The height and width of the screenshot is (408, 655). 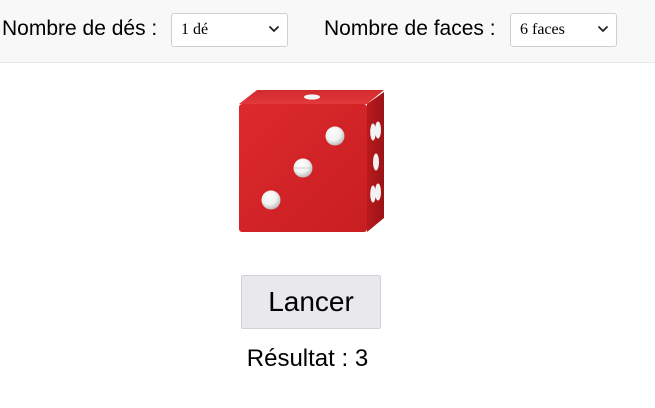 I want to click on die-top-pip, so click(x=312, y=97).